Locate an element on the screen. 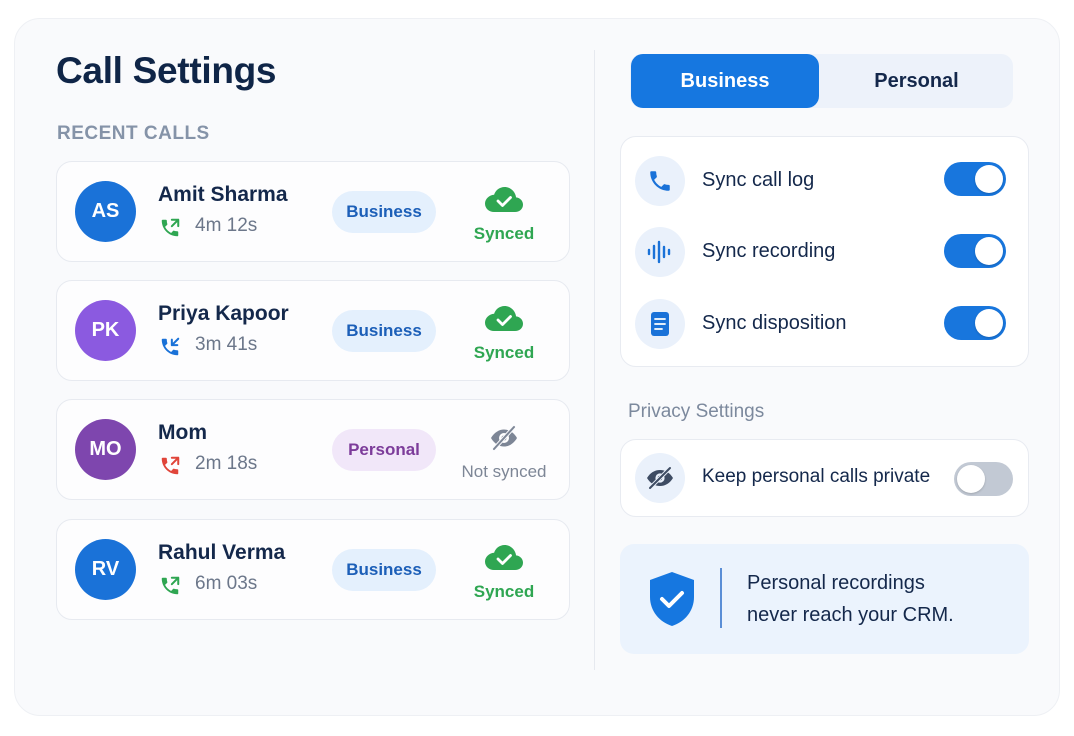 Image resolution: width=1074 pixels, height=736 pixels. setting-keep-personal-private: Keep personal calls private is located at coordinates (824, 479).